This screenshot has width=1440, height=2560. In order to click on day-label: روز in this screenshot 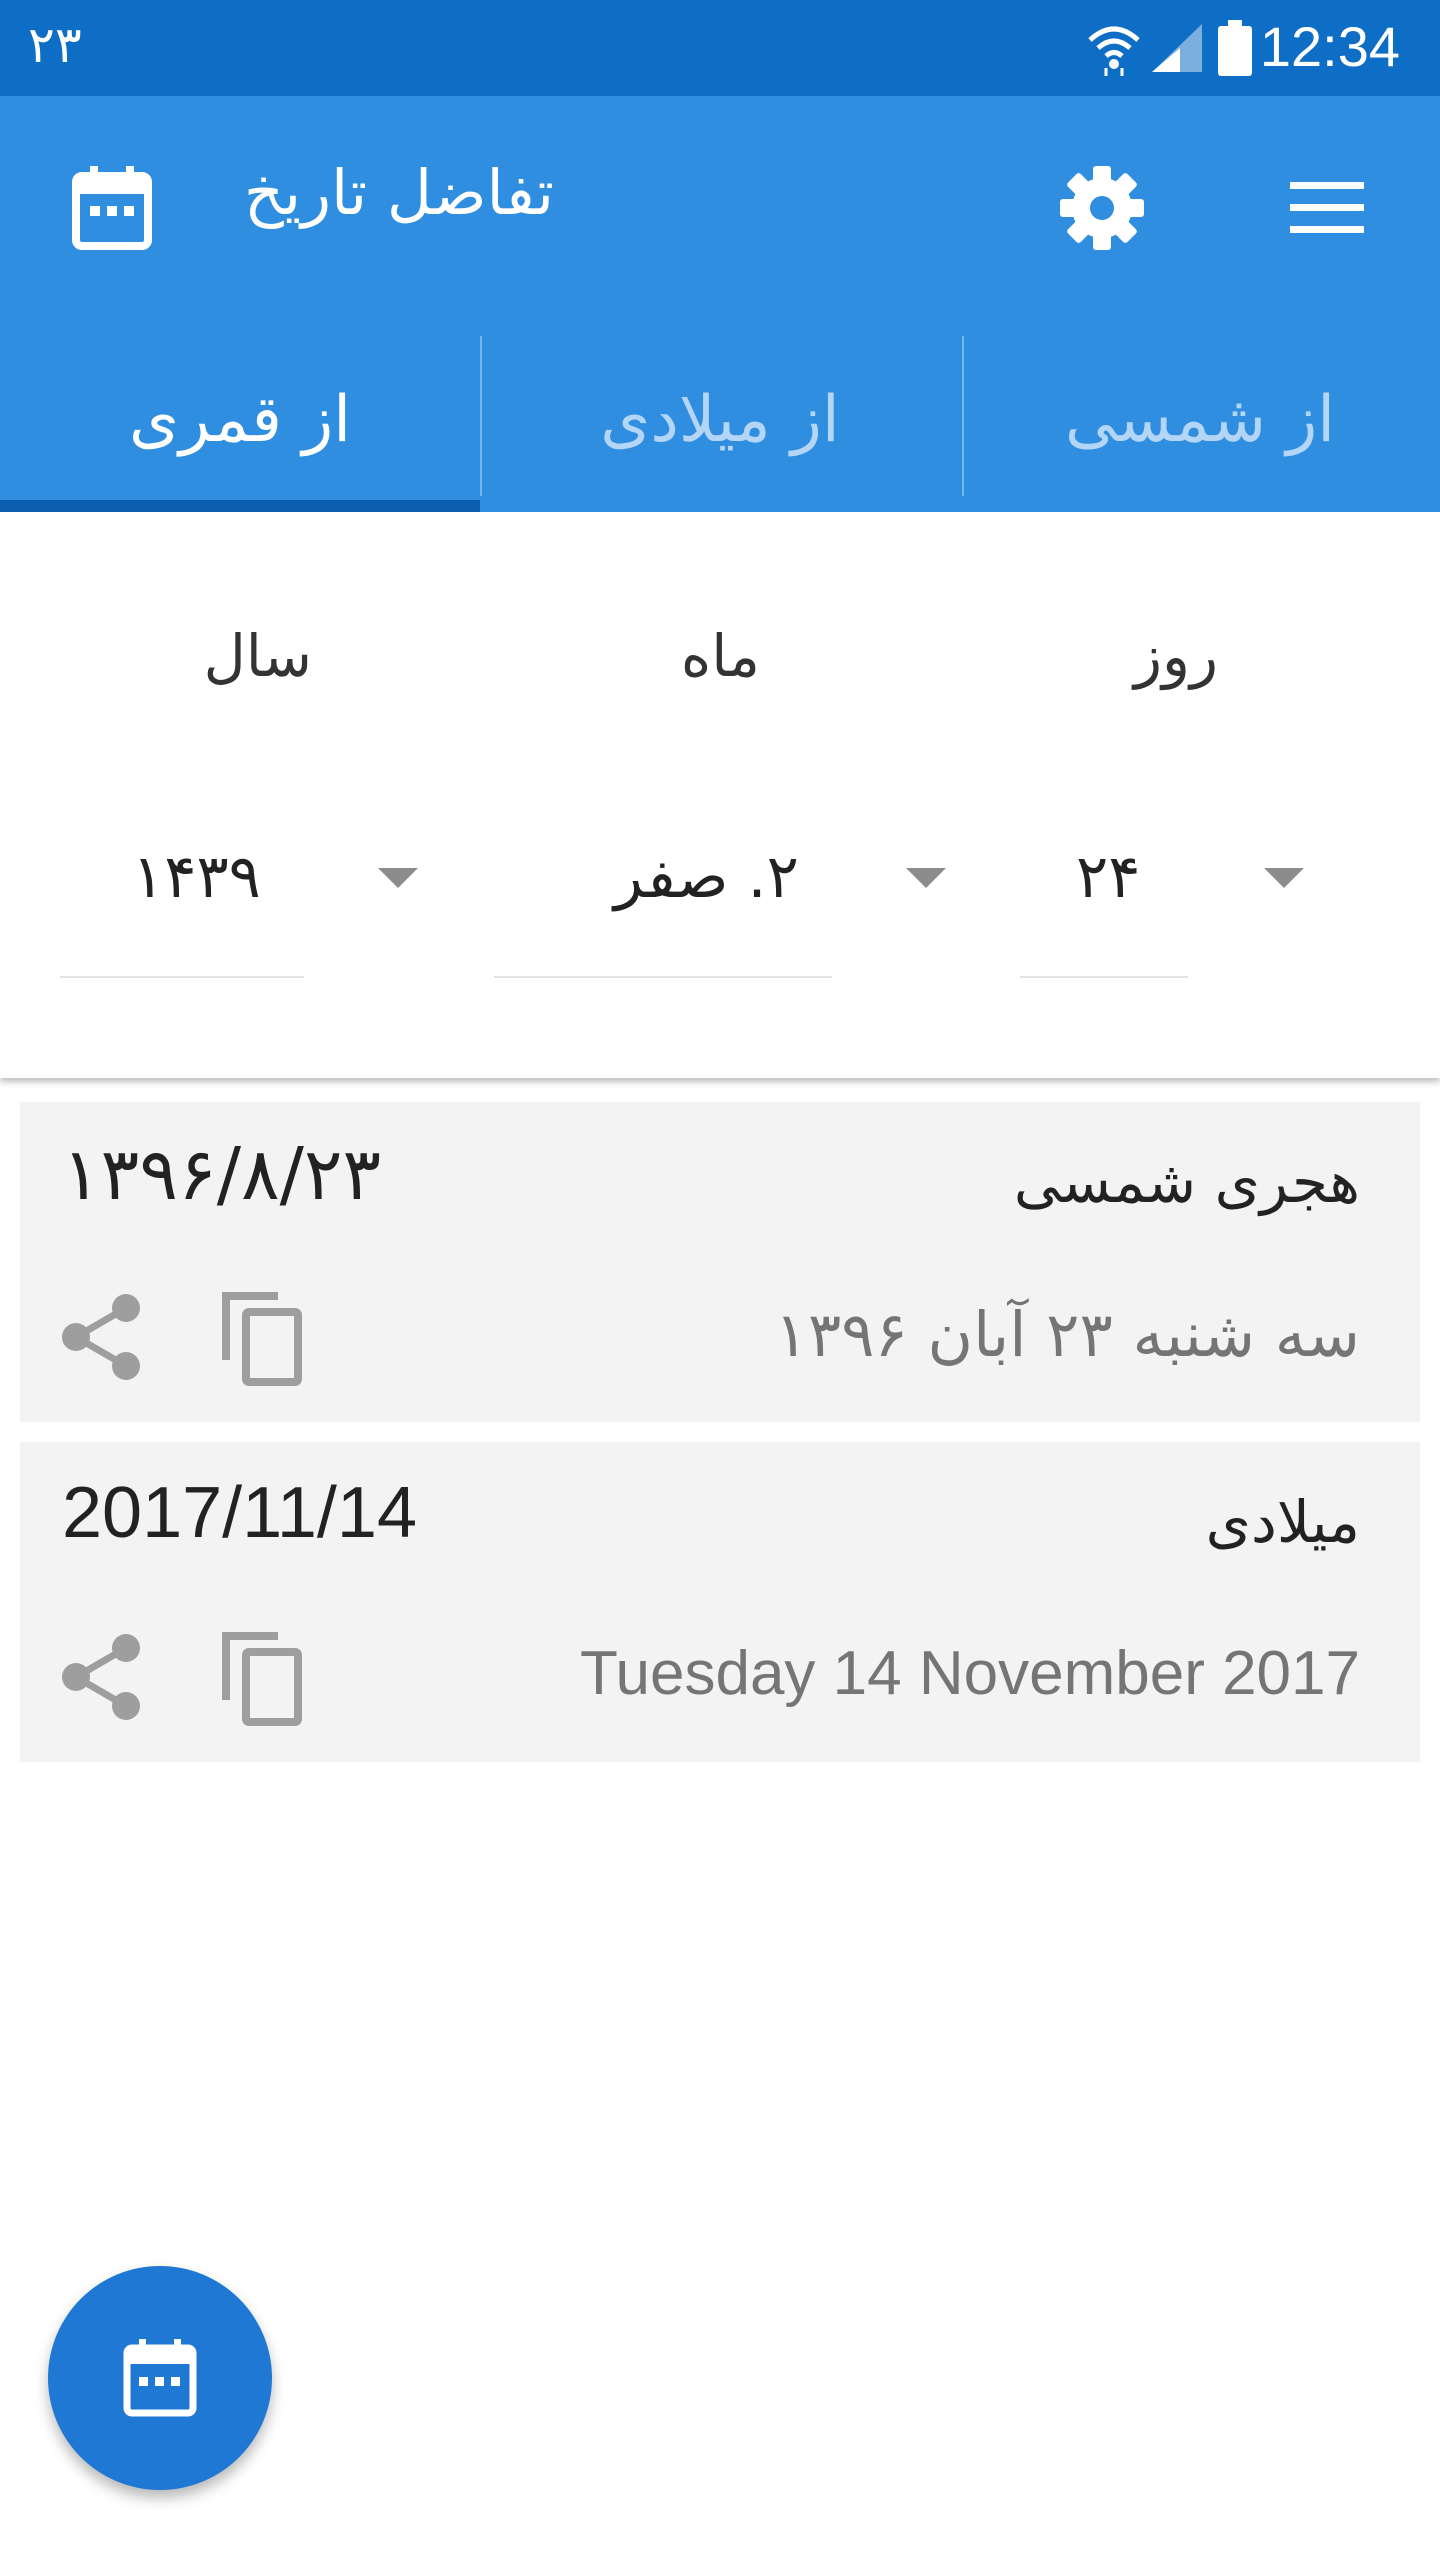, I will do `click(1175, 656)`.